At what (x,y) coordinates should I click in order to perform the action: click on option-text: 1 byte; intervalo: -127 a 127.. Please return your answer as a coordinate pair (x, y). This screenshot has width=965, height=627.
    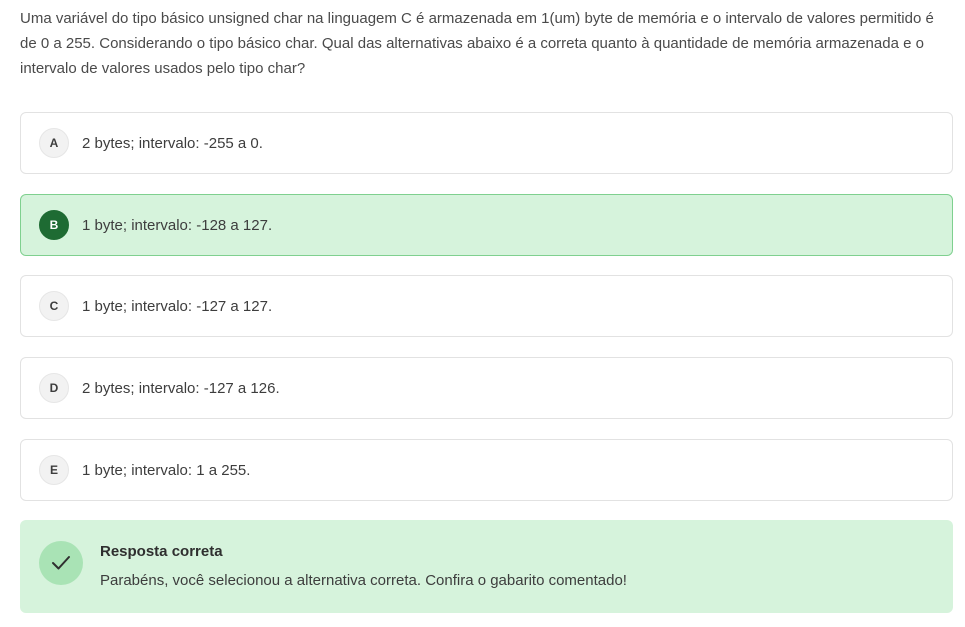
    Looking at the image, I should click on (177, 306).